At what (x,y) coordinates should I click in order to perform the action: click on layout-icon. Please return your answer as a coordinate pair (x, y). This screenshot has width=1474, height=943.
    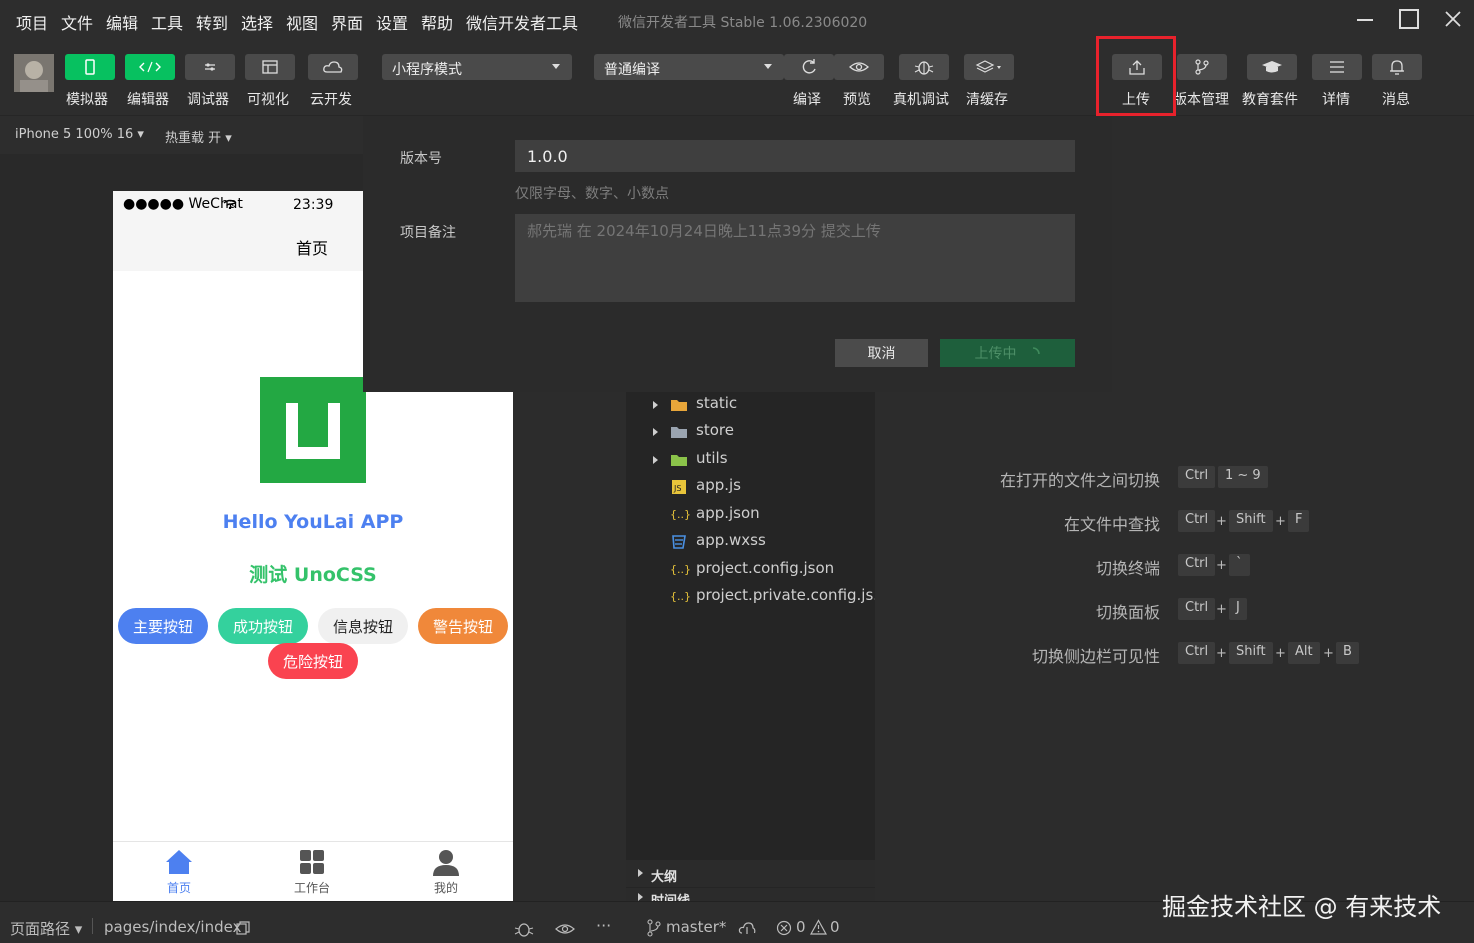
    Looking at the image, I should click on (270, 67).